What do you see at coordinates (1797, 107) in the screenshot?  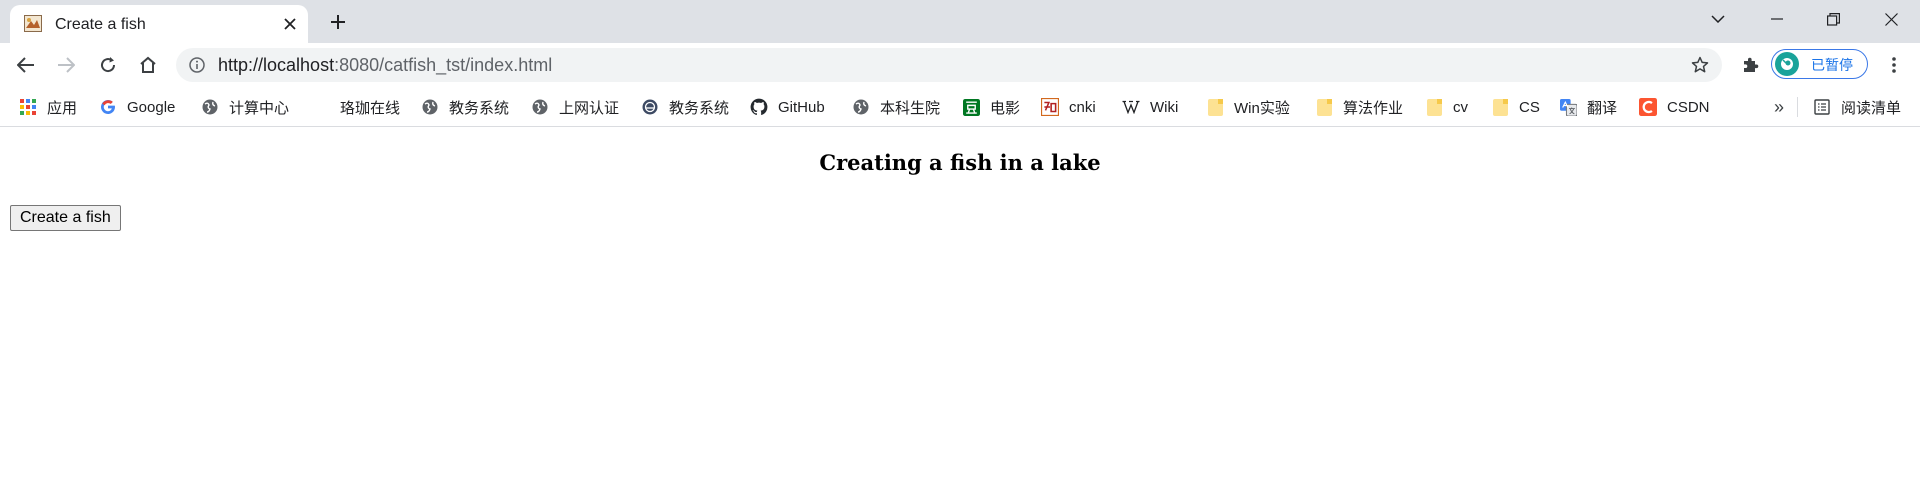 I see `bookmarks-divider` at bounding box center [1797, 107].